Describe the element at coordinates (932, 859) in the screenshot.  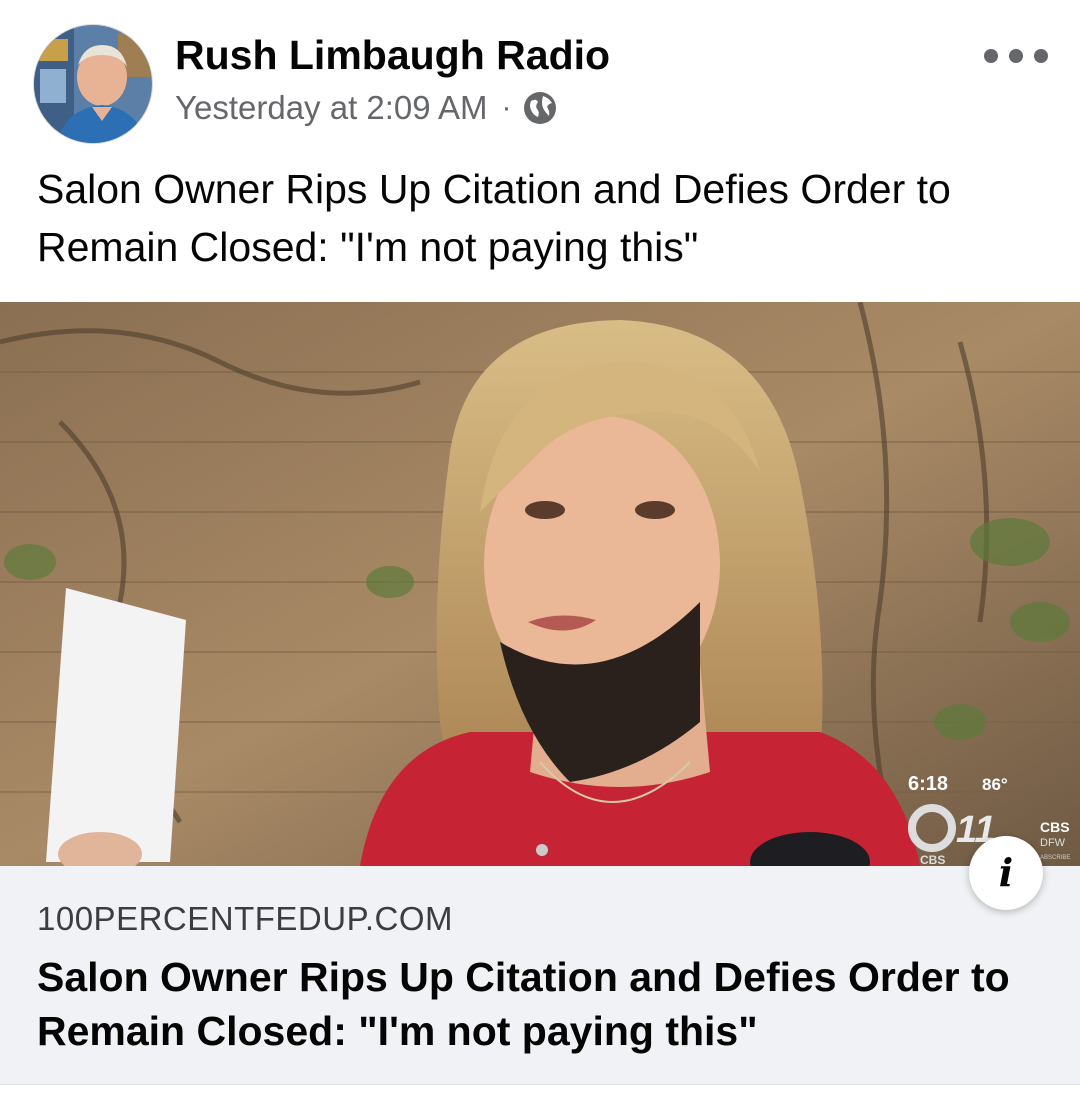
I see `bug-network-sub: CBS` at that location.